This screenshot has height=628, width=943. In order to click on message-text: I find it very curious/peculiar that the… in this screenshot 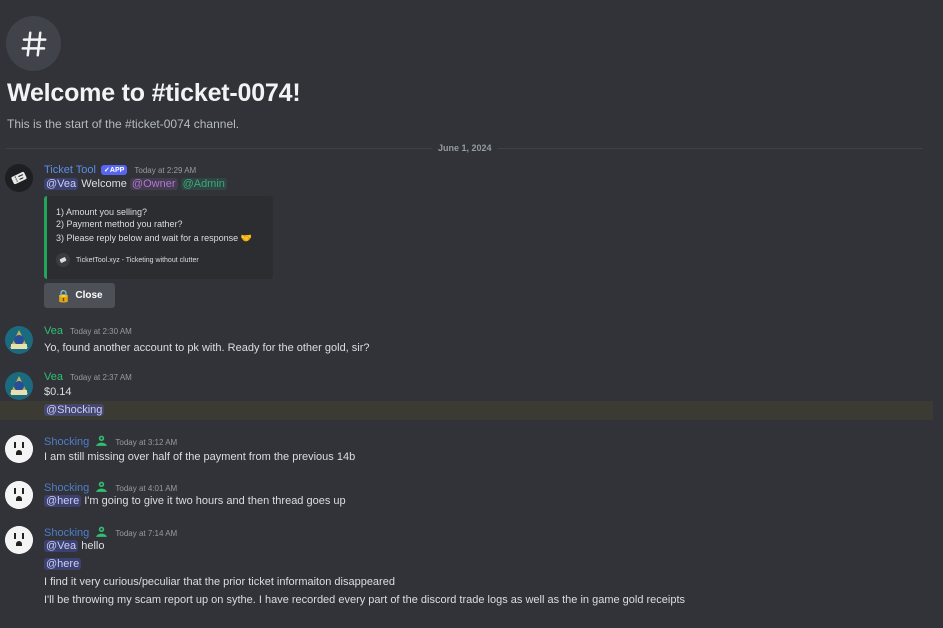, I will do `click(219, 582)`.